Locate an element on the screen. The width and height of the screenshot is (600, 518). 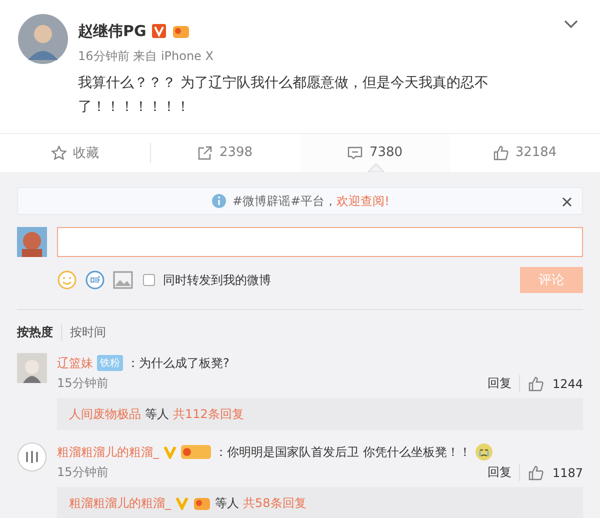
chevron-down-icon is located at coordinates (571, 24).